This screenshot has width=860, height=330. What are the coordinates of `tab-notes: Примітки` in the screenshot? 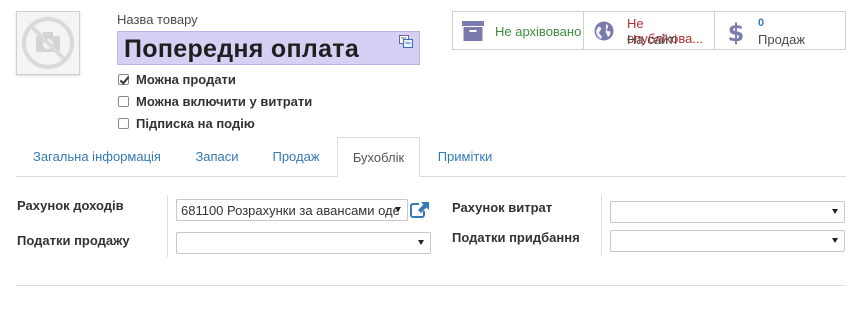 It's located at (465, 157).